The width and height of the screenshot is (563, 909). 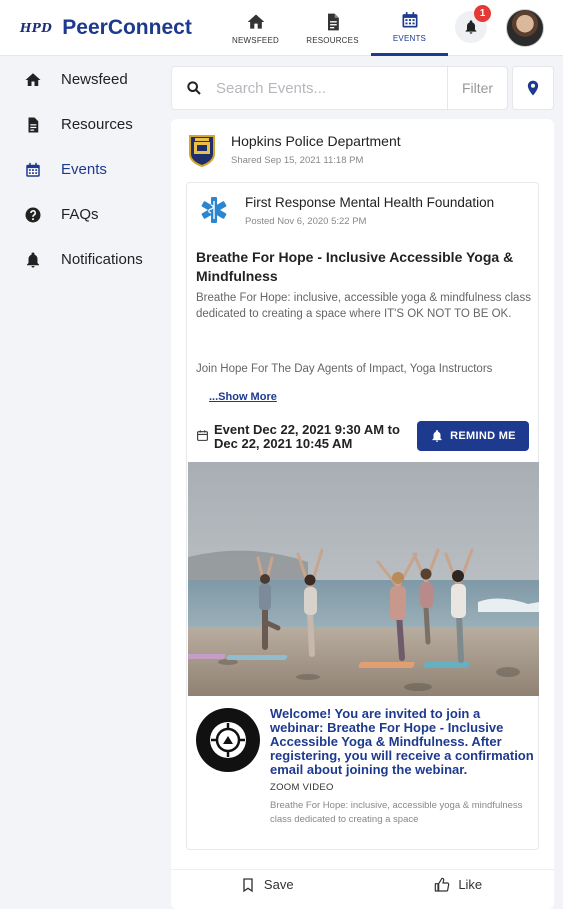 I want to click on search-icon, so click(x=194, y=88).